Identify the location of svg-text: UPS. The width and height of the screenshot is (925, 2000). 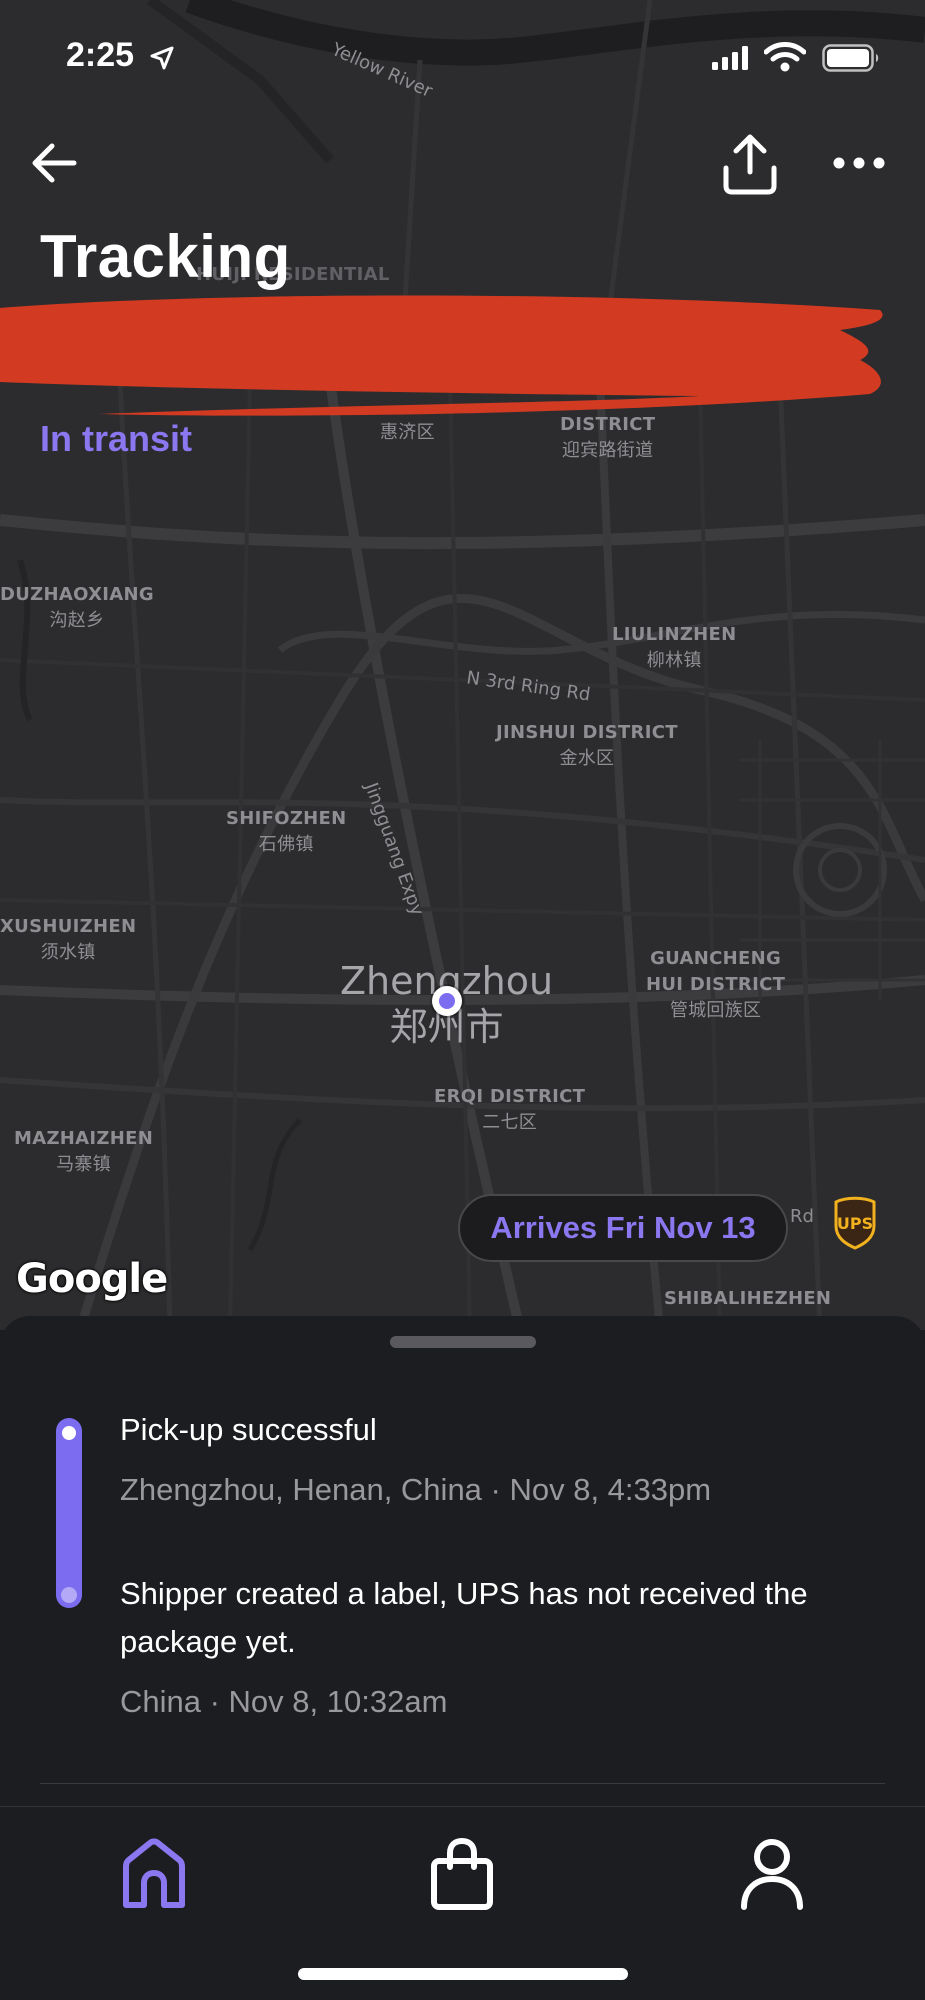
(855, 1223).